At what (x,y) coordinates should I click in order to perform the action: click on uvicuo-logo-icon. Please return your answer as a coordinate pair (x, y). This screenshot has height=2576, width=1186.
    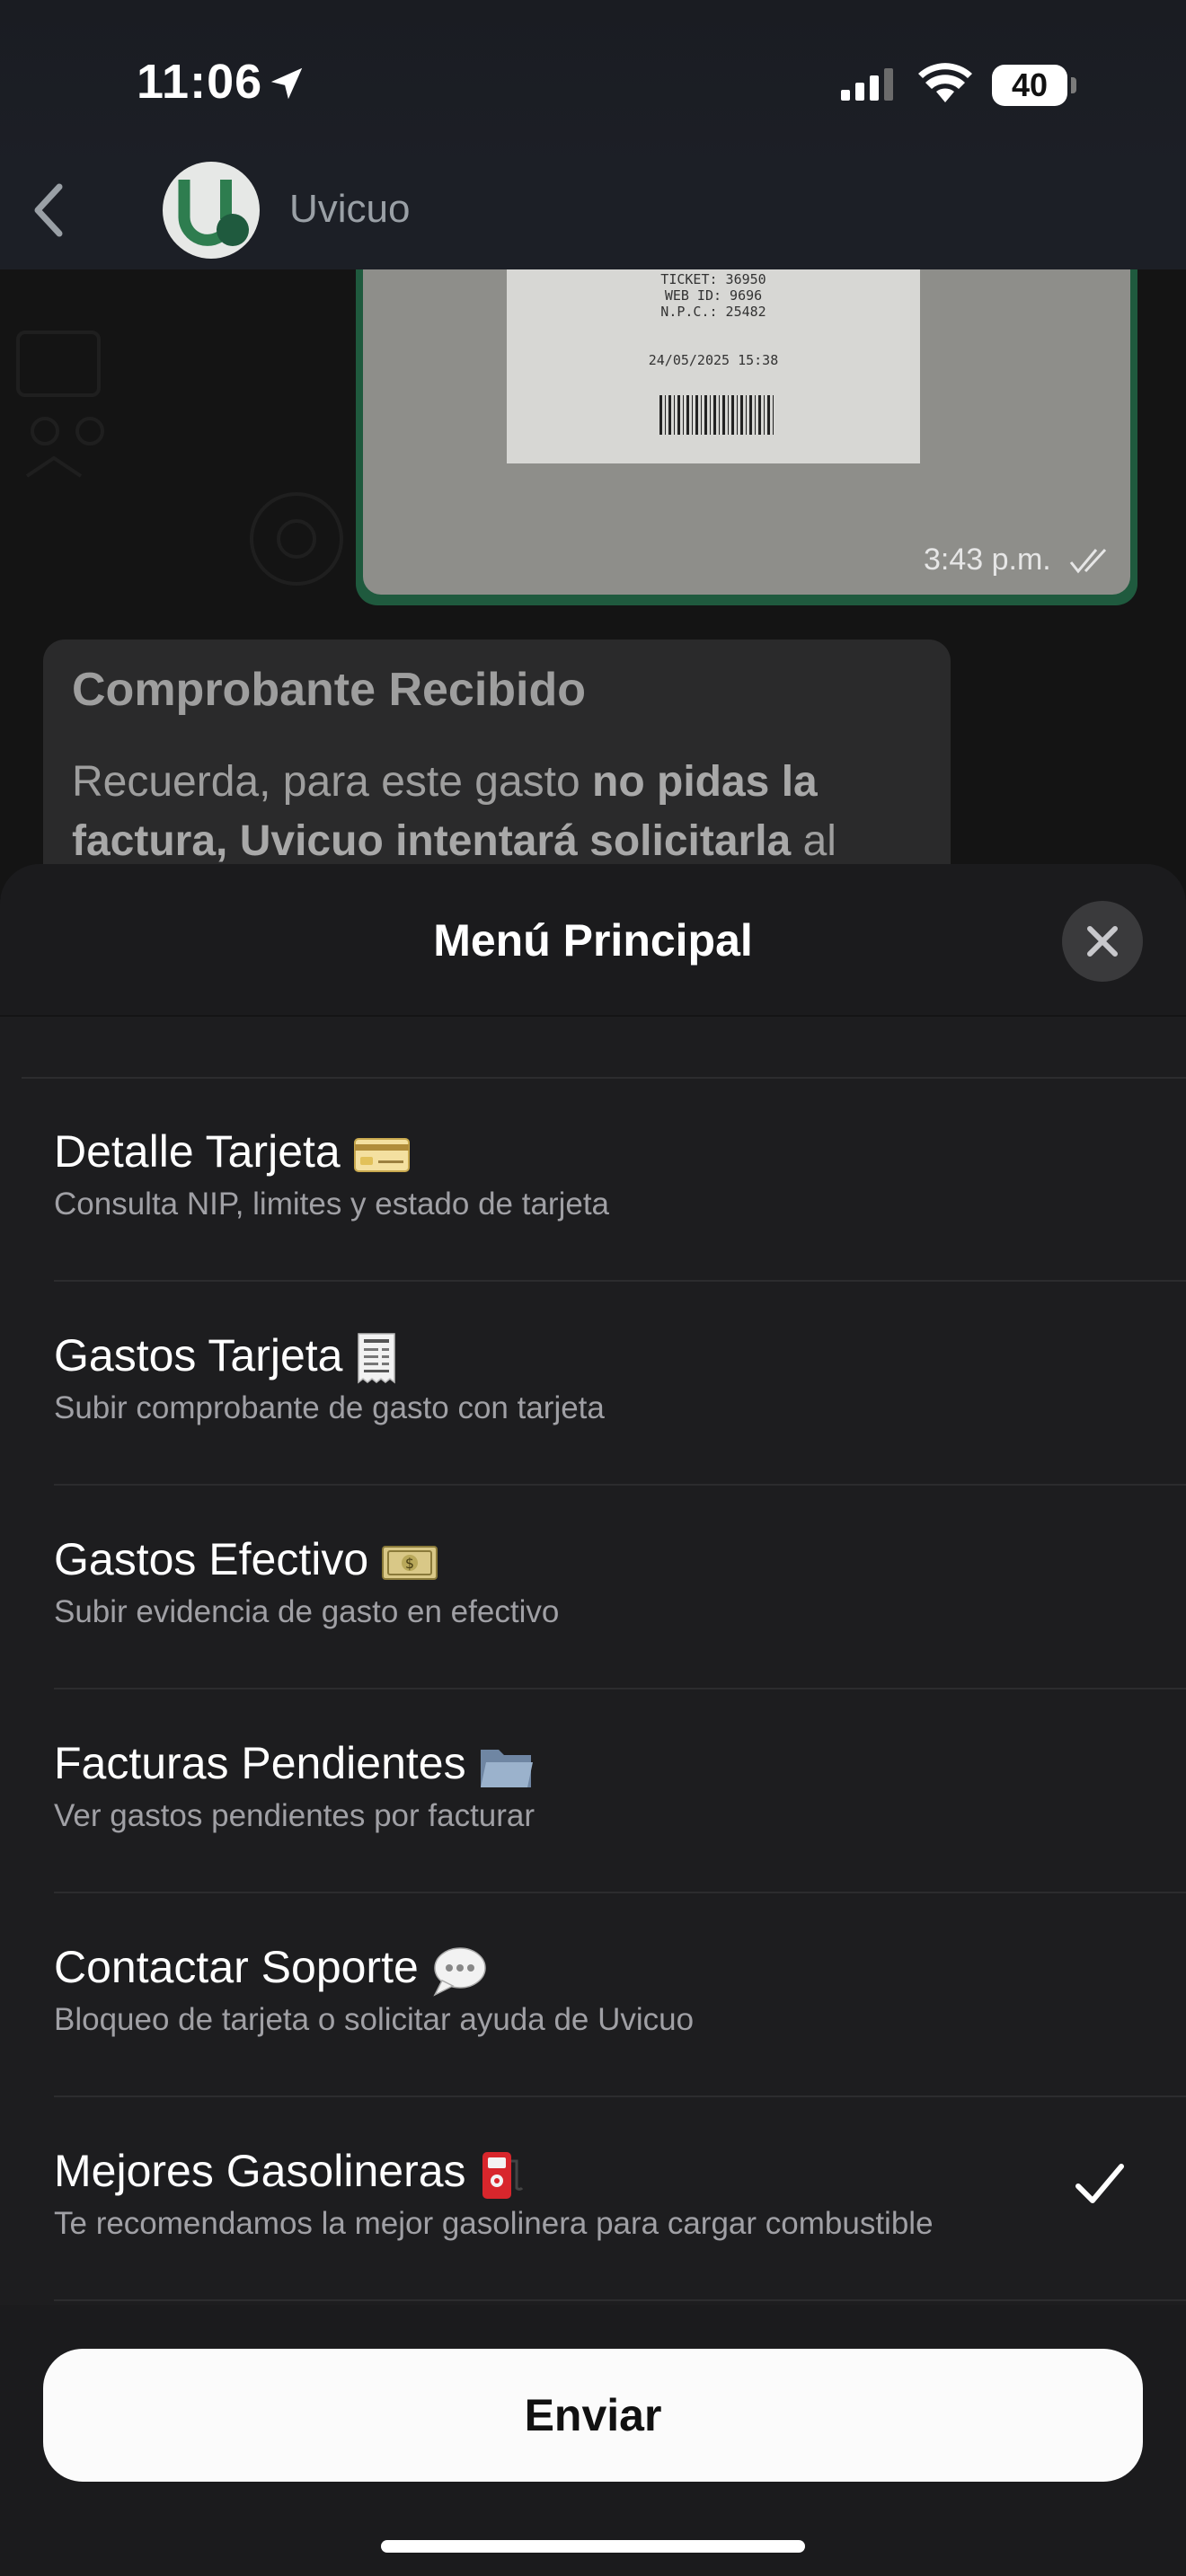
    Looking at the image, I should click on (213, 213).